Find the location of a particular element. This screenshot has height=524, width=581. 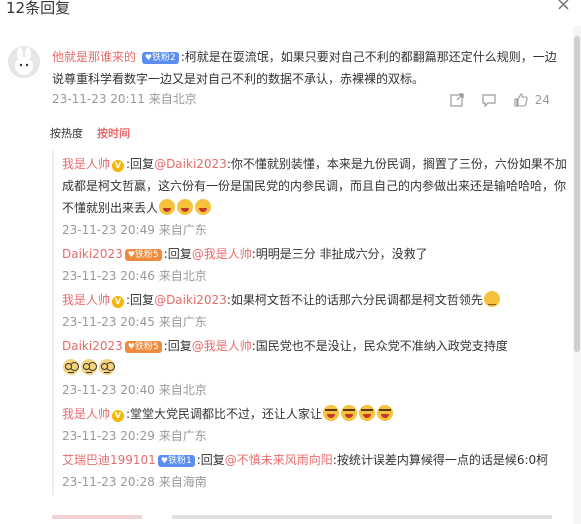

comment-time: 23-11-23 20:11 is located at coordinates (98, 99).